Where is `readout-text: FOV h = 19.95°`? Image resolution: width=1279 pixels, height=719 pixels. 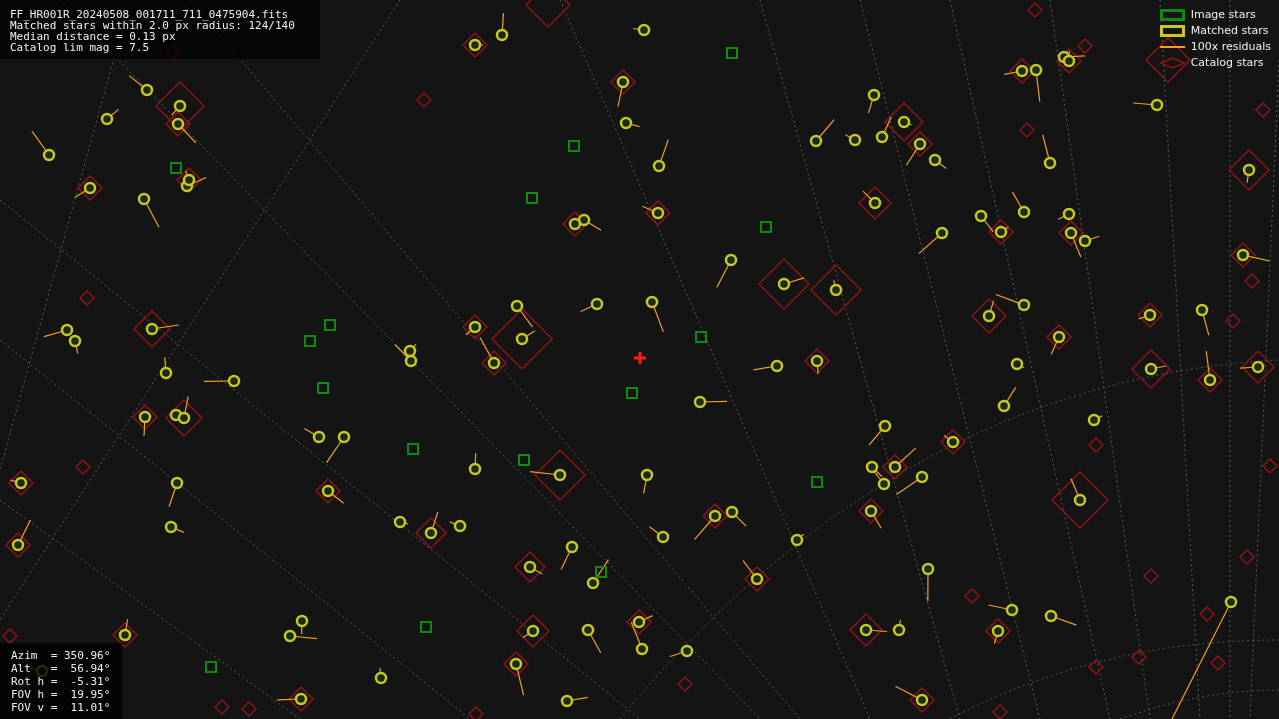 readout-text: FOV h = 19.95° is located at coordinates (61, 694).